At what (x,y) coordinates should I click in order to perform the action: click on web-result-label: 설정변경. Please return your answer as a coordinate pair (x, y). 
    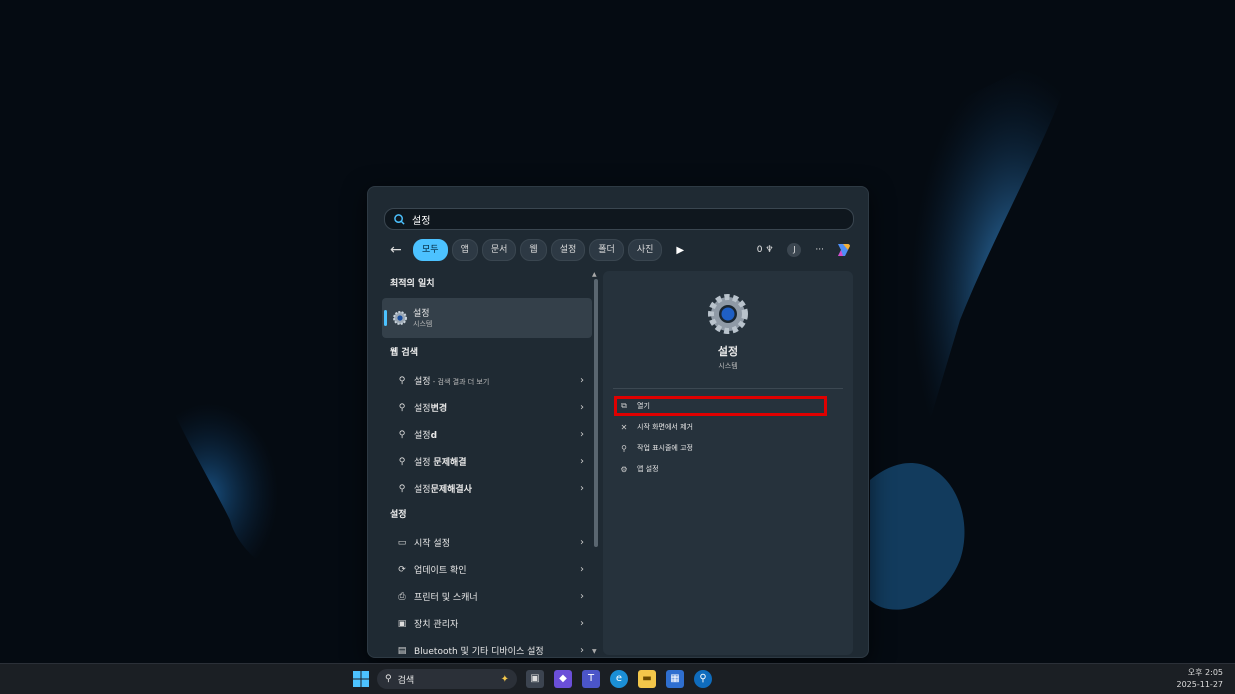
    Looking at the image, I should click on (431, 409).